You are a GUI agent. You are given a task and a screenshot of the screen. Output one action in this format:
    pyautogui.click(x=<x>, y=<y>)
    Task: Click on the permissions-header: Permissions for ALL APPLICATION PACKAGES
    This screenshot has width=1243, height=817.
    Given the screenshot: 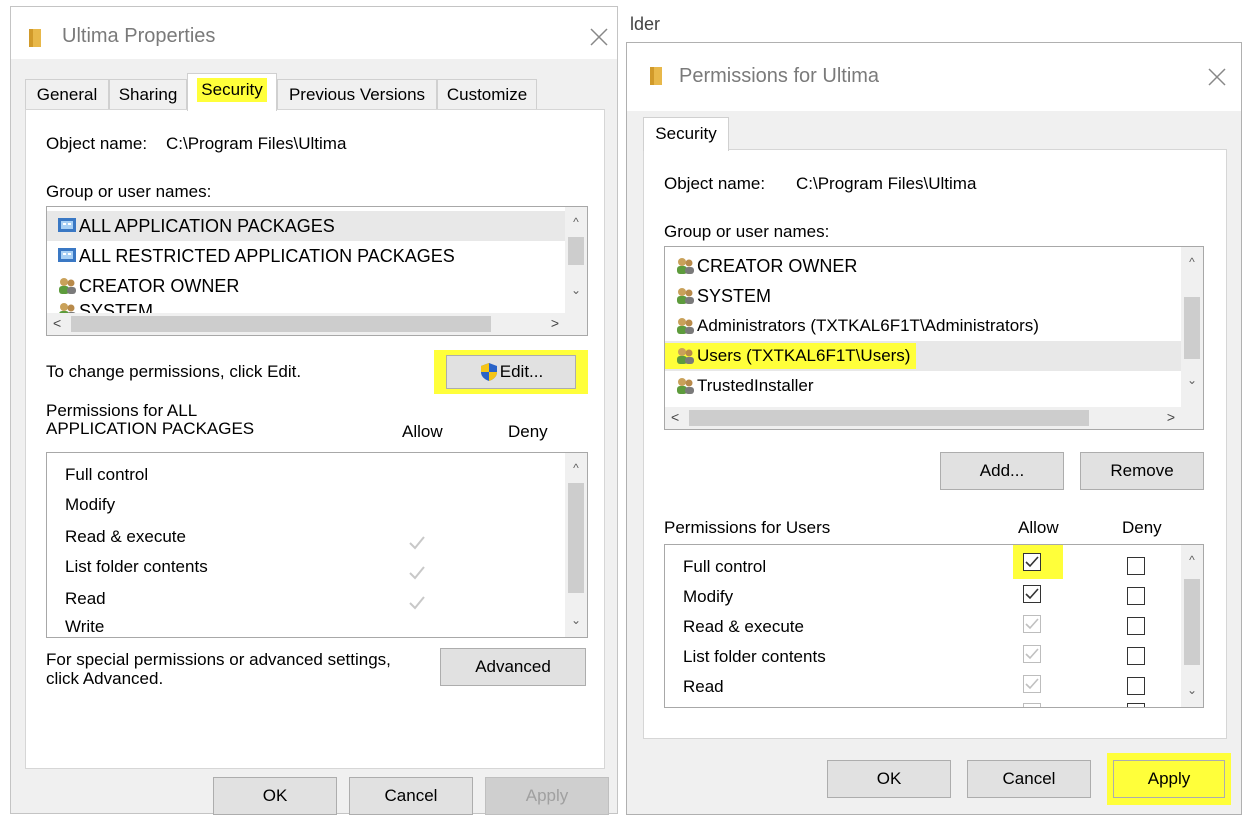 What is the action you would take?
    pyautogui.click(x=150, y=419)
    